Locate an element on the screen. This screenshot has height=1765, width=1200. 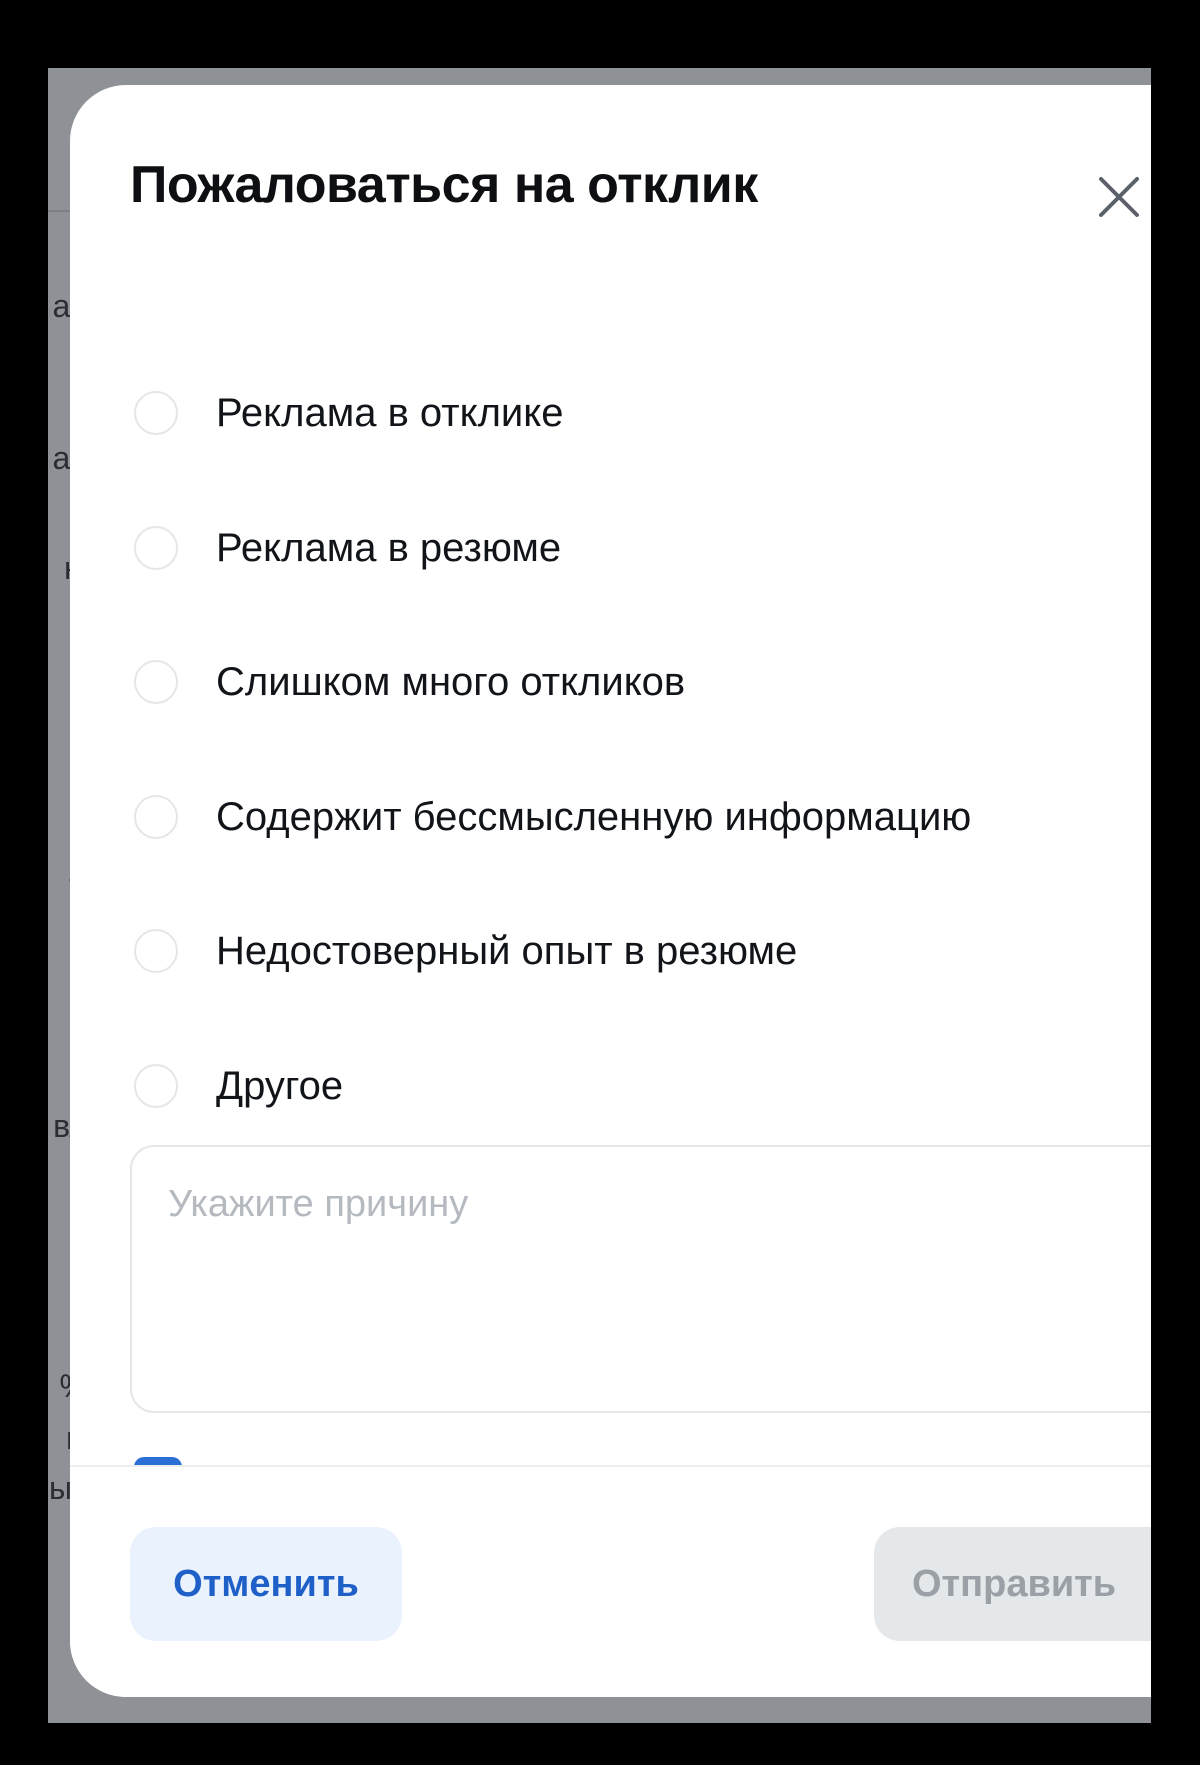
close-button is located at coordinates (1123, 203).